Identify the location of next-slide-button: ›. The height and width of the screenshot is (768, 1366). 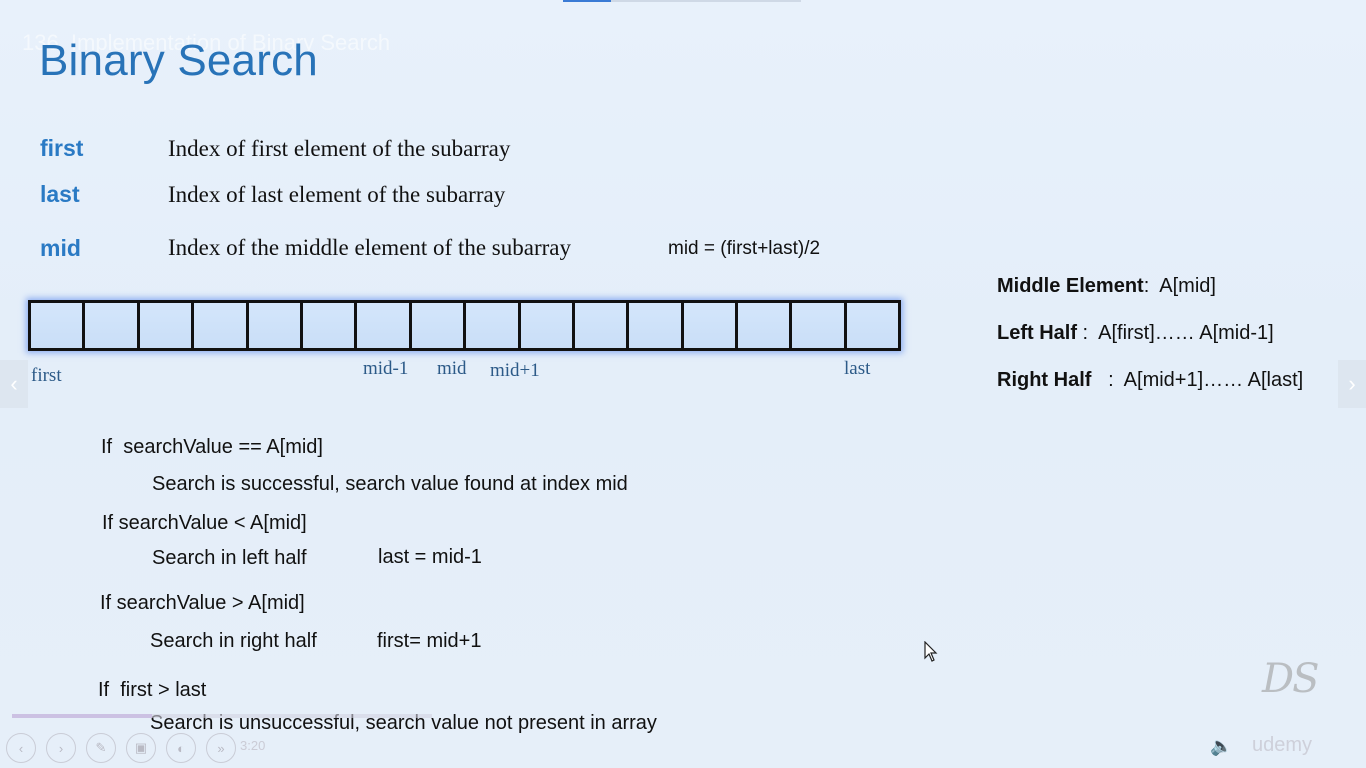
(1352, 384).